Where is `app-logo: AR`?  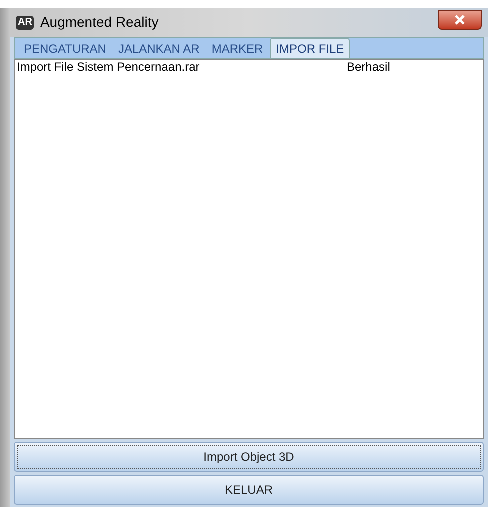
app-logo: AR is located at coordinates (25, 23).